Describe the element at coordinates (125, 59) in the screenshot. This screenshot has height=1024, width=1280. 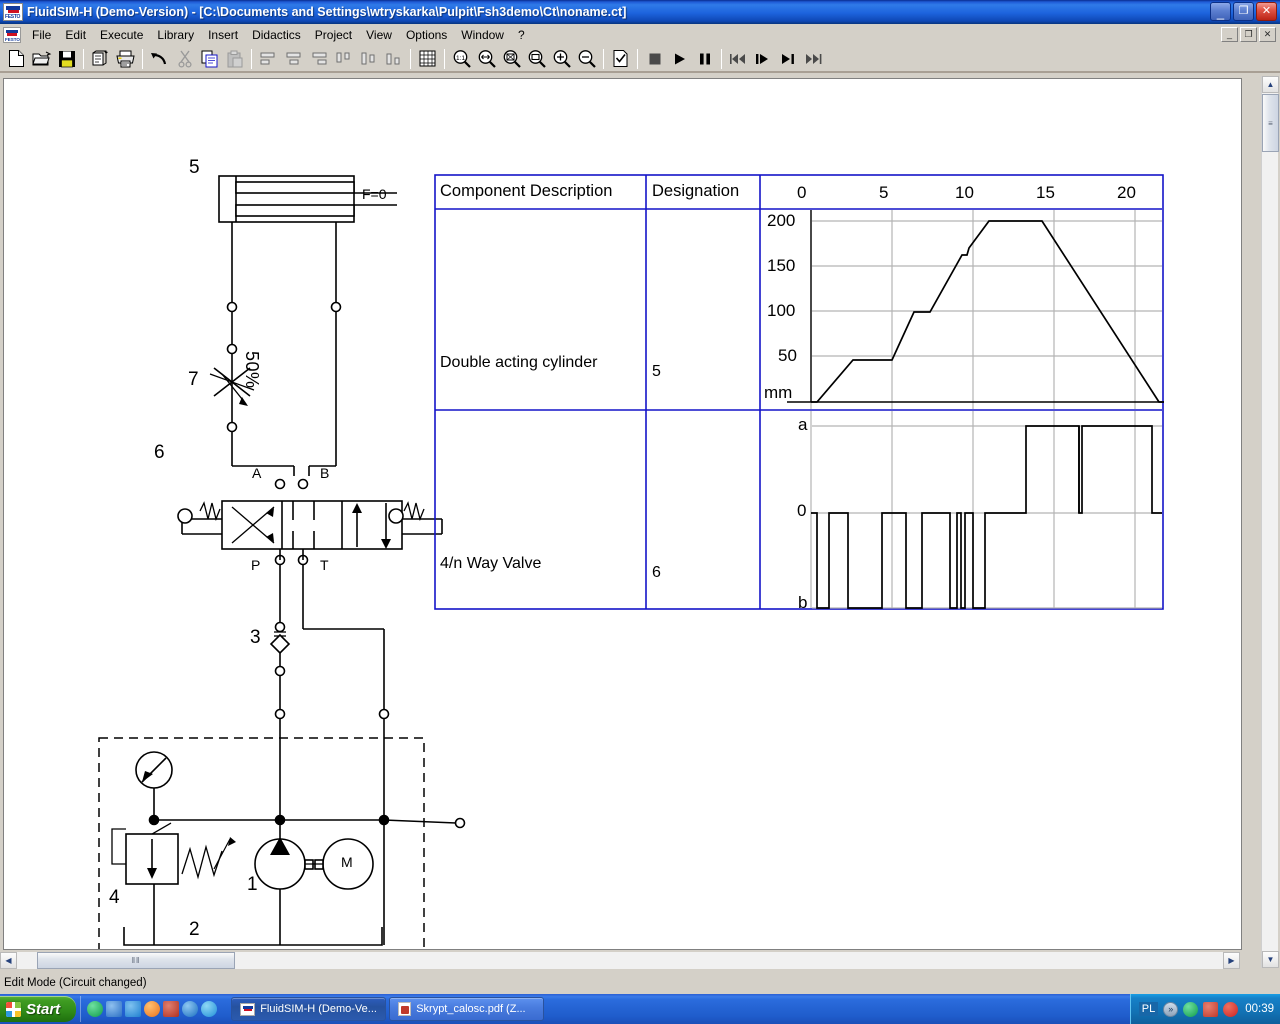
I see `print-icon` at that location.